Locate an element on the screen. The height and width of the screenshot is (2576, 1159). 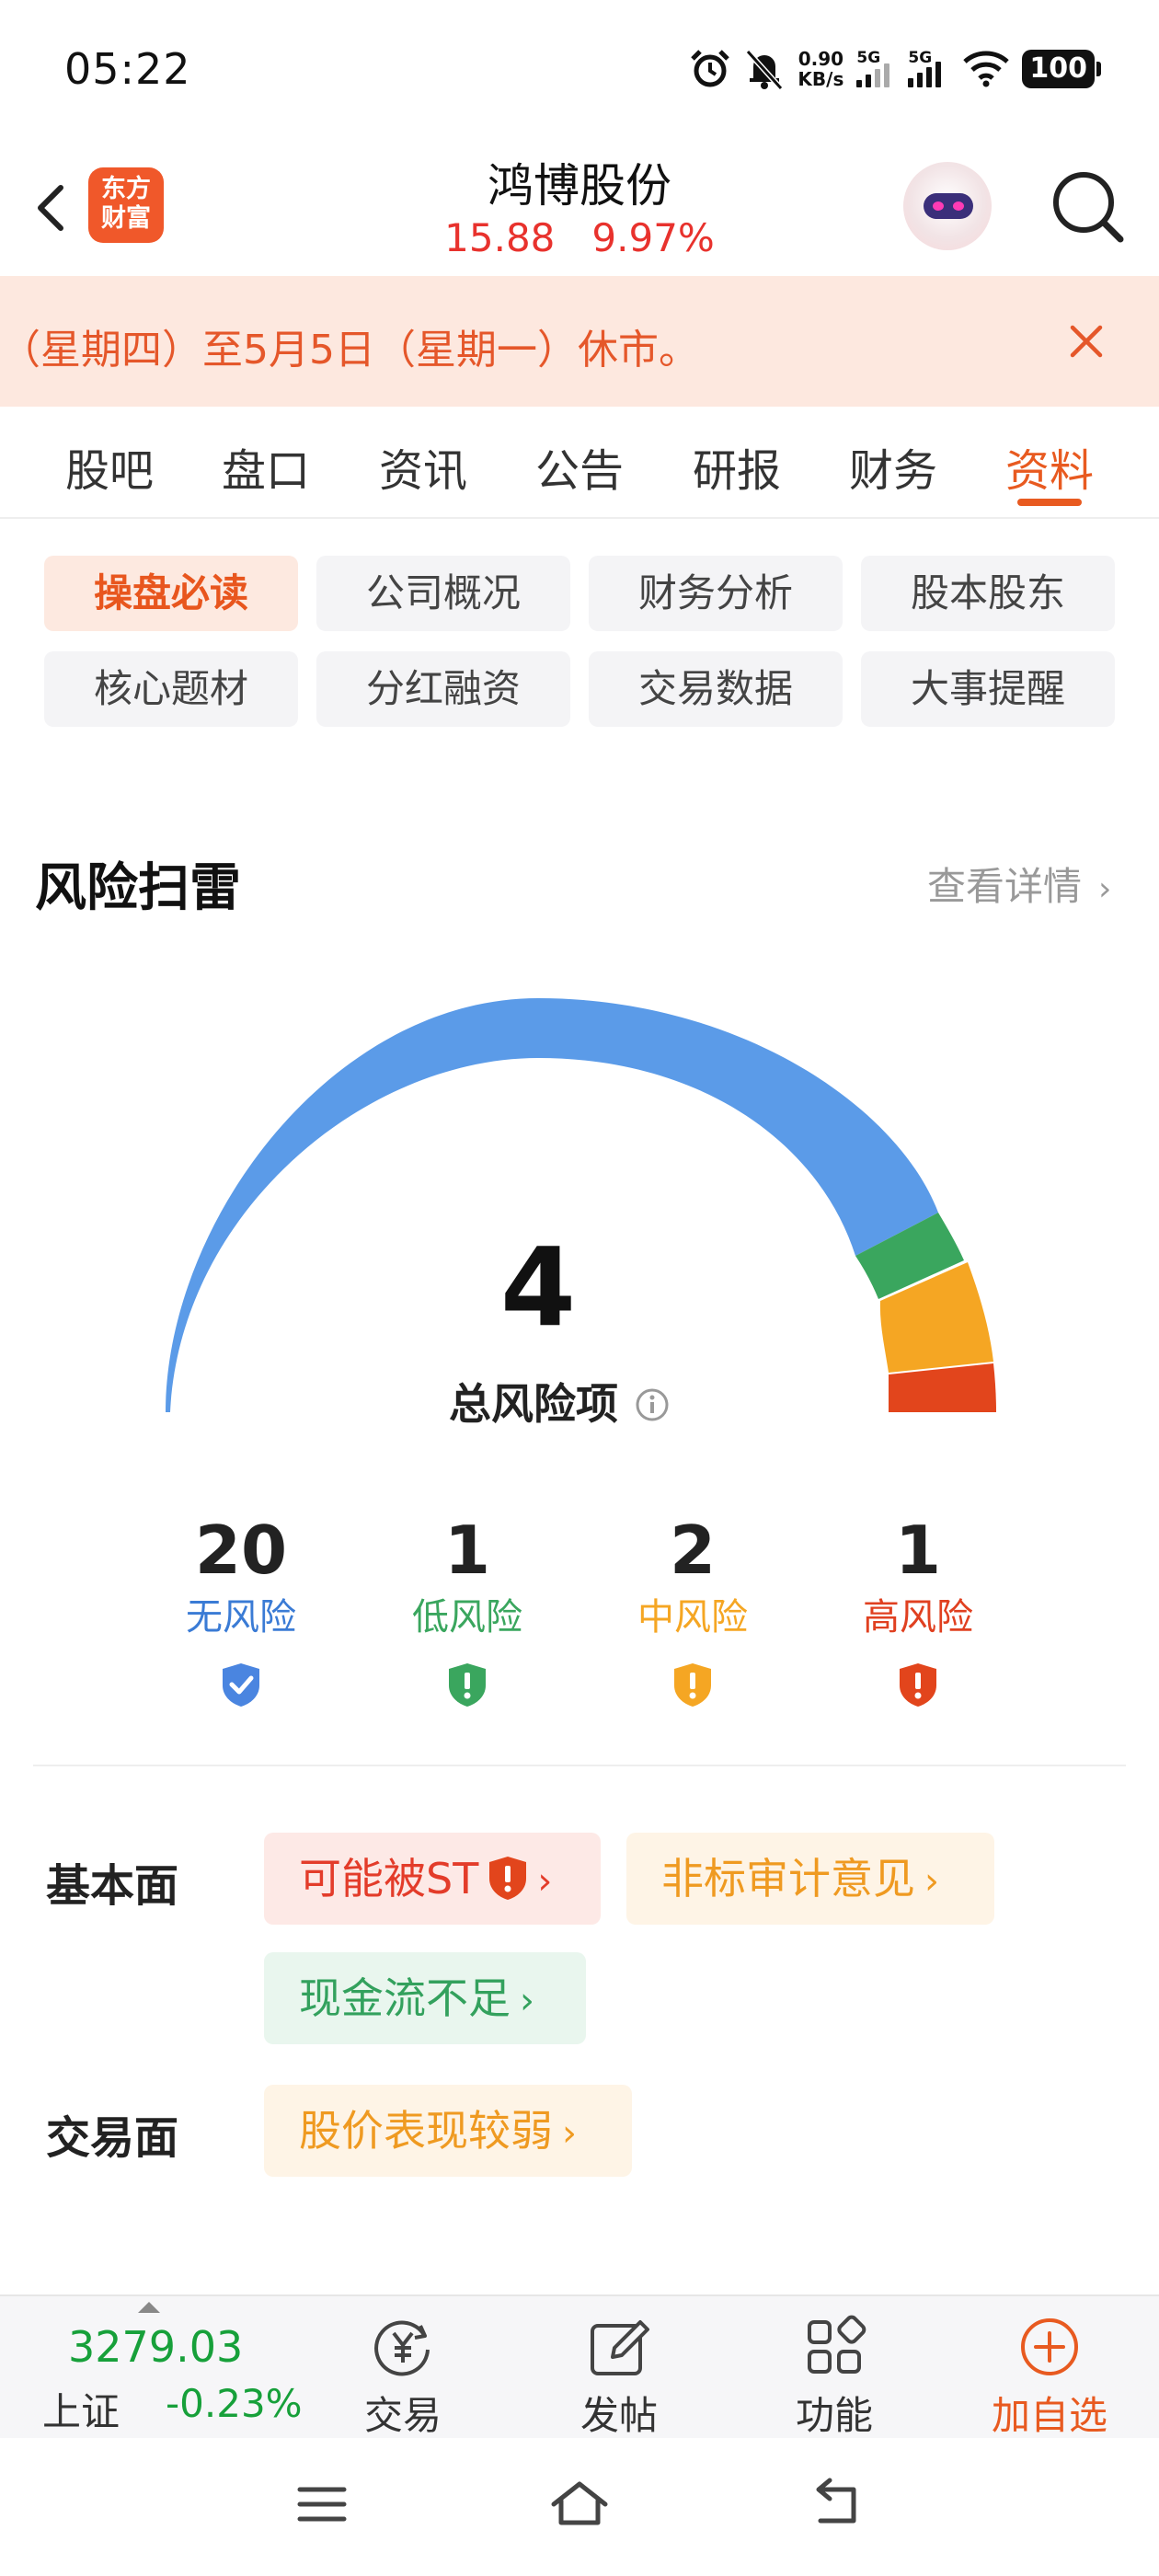
index-value: 3279.03 is located at coordinates (155, 2347).